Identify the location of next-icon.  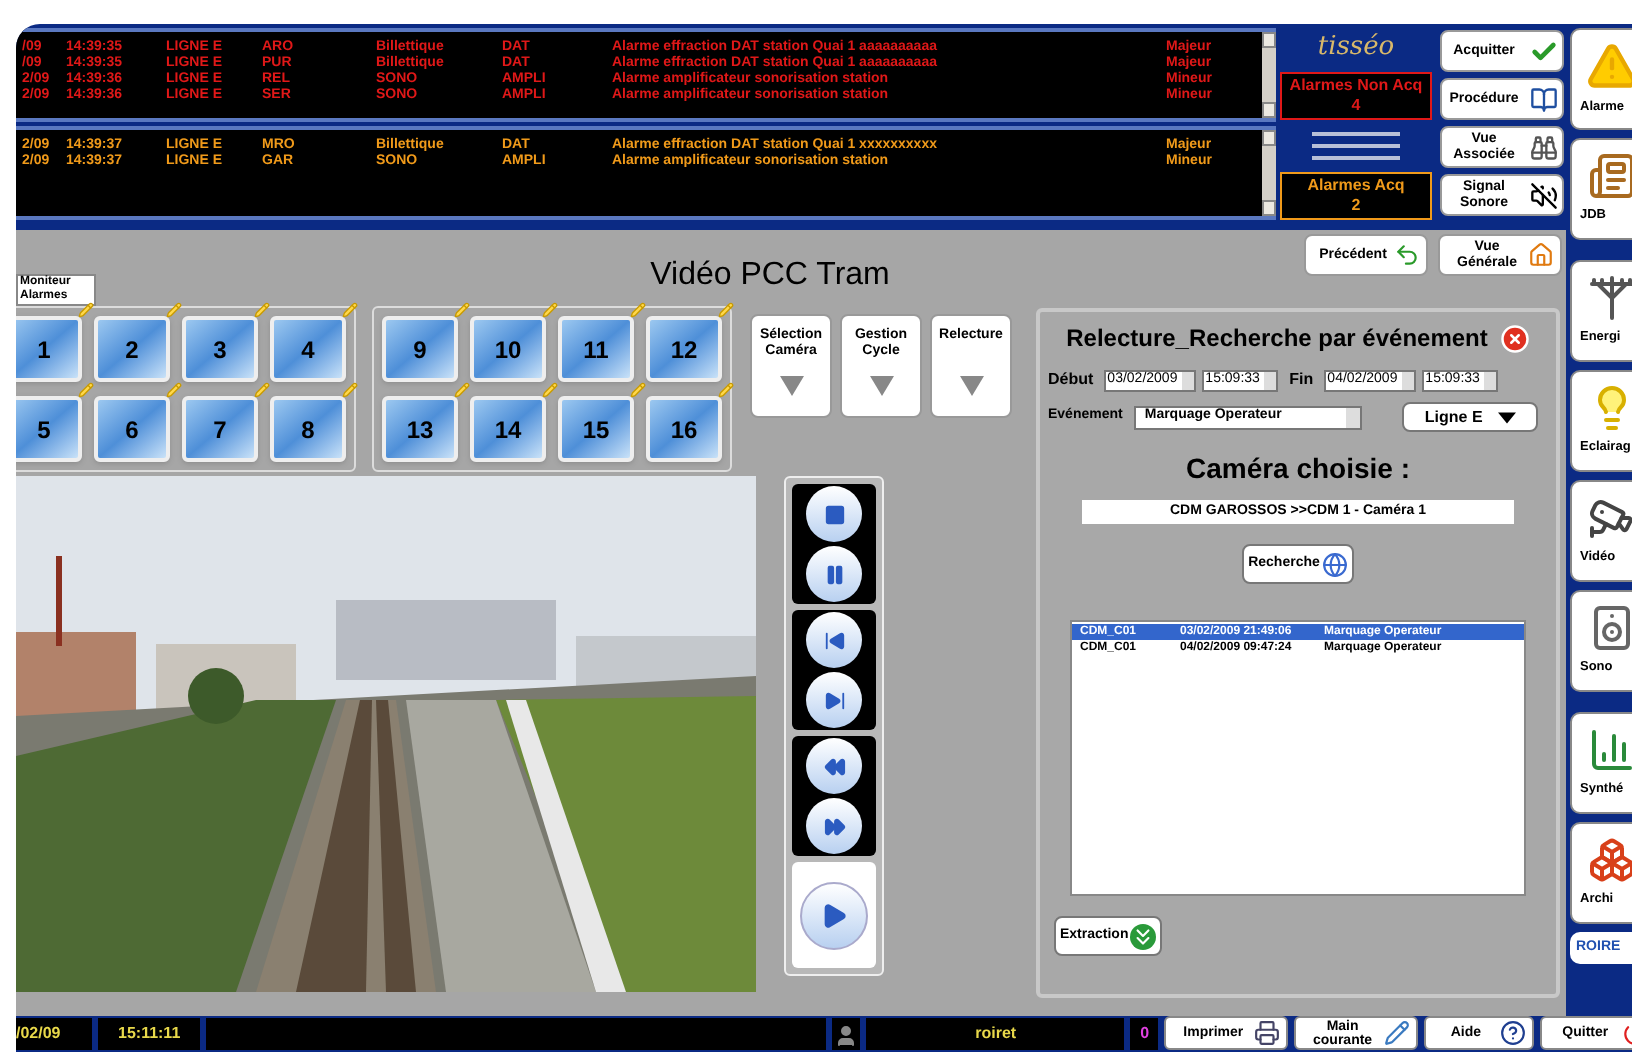
(834, 700).